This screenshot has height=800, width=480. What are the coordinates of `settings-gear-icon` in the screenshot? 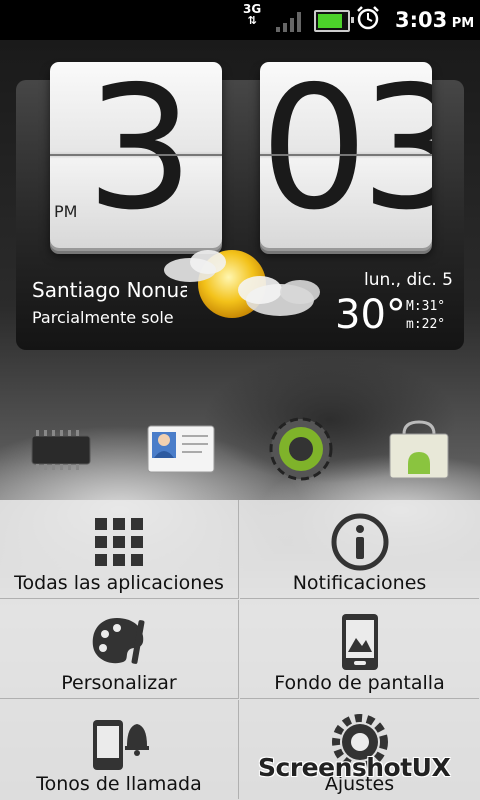 It's located at (301, 449).